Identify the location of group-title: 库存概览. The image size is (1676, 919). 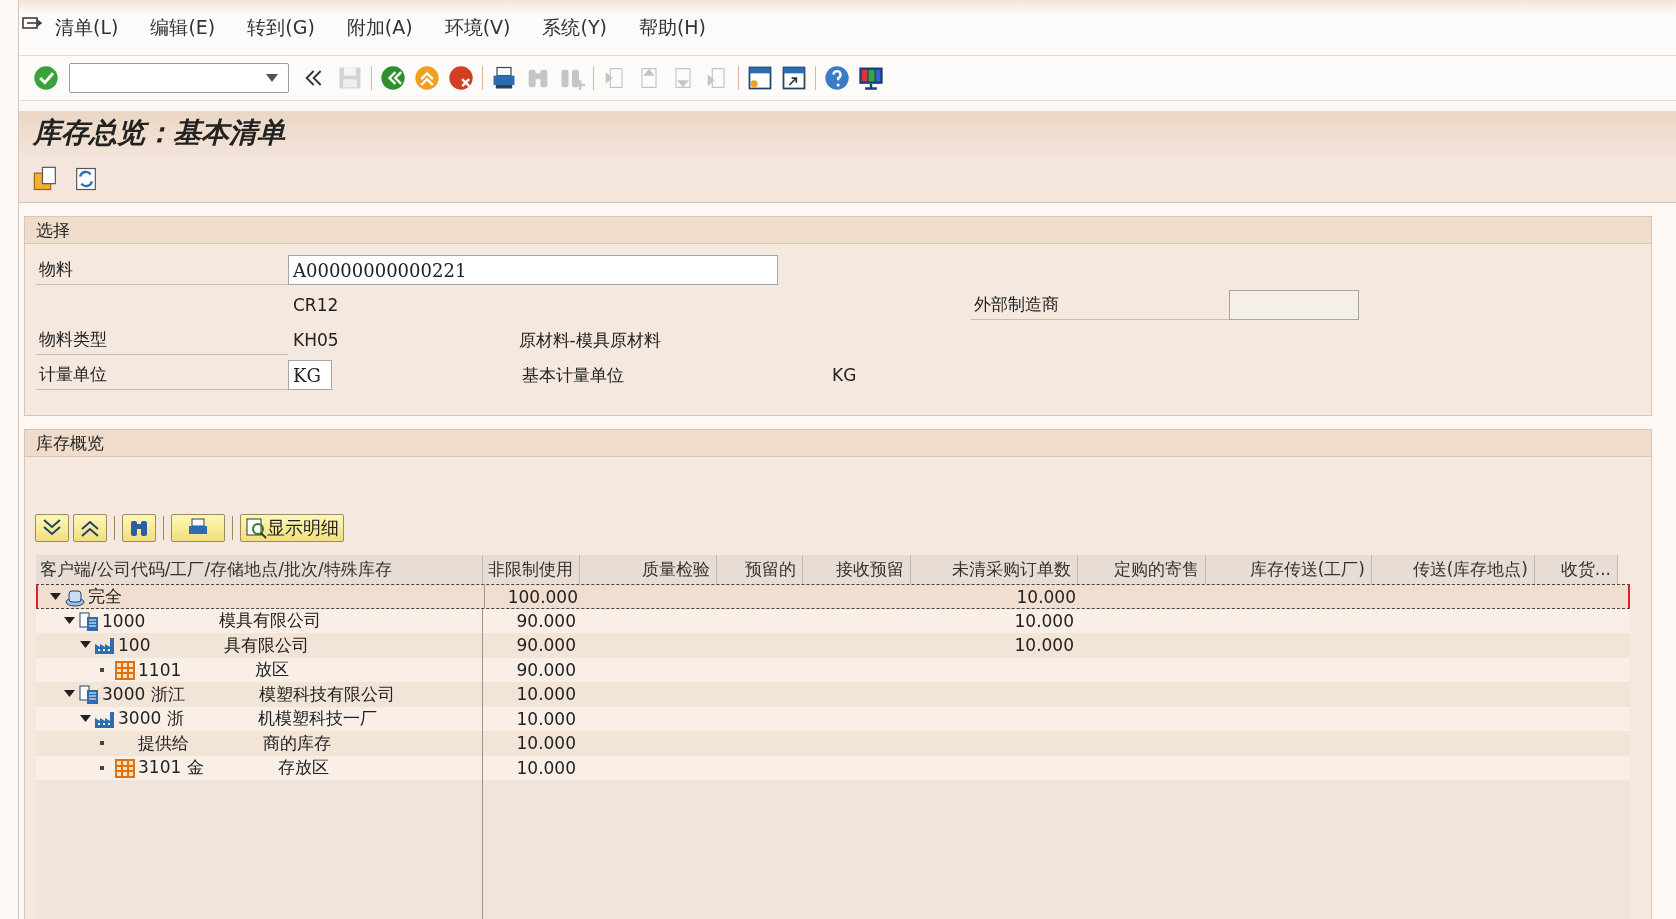
(838, 443).